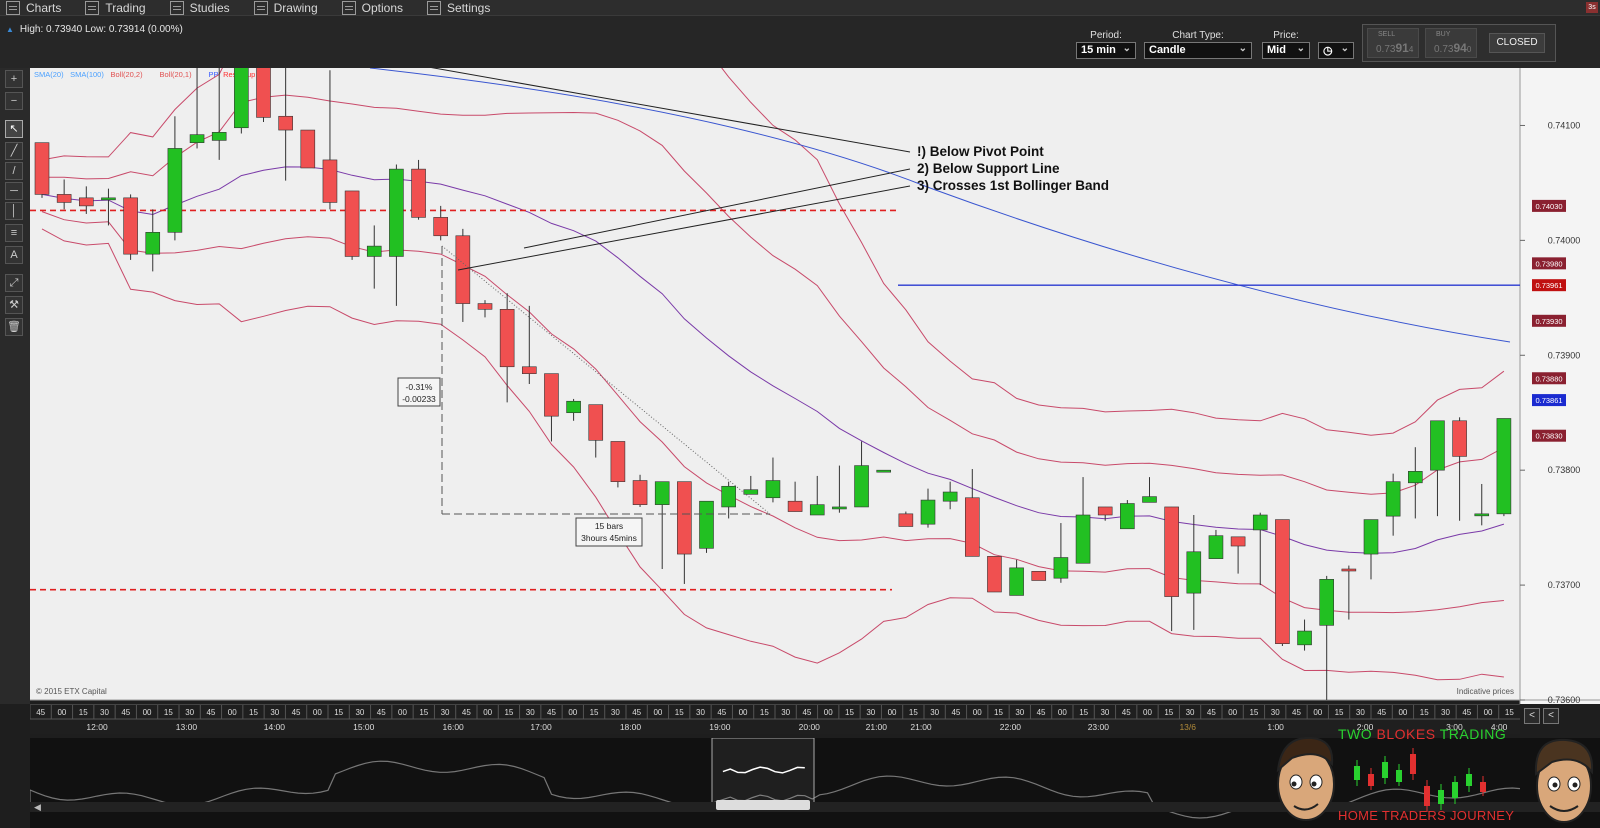  What do you see at coordinates (369, 8) in the screenshot?
I see `menu-options: Options` at bounding box center [369, 8].